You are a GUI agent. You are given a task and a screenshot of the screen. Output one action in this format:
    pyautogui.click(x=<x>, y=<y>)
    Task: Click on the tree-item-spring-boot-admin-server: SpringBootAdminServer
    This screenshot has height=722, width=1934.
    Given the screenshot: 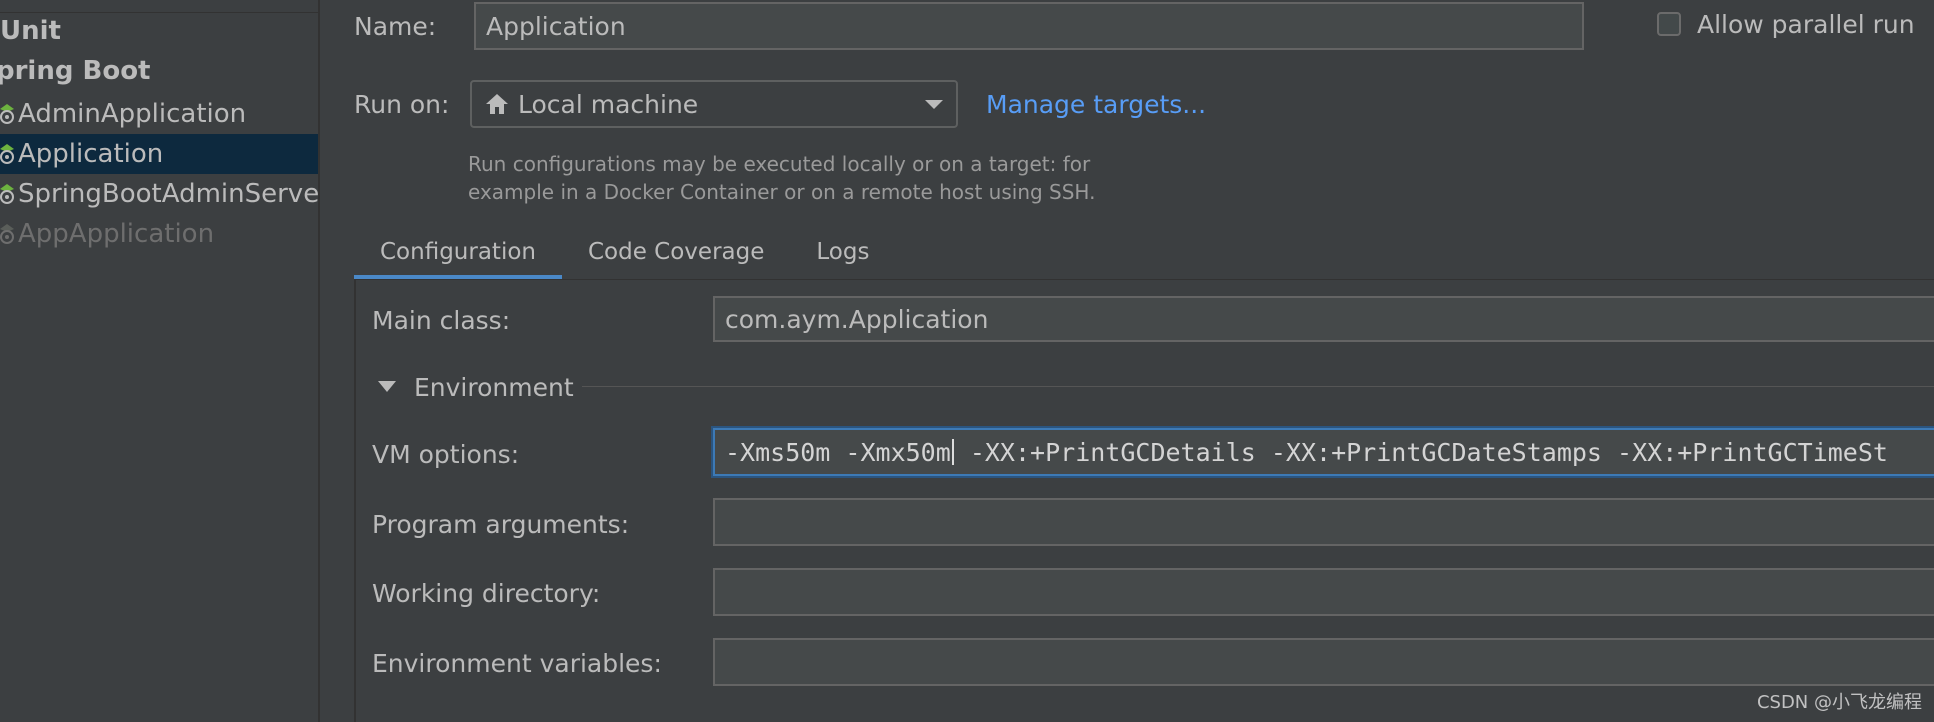 What is the action you would take?
    pyautogui.click(x=159, y=194)
    